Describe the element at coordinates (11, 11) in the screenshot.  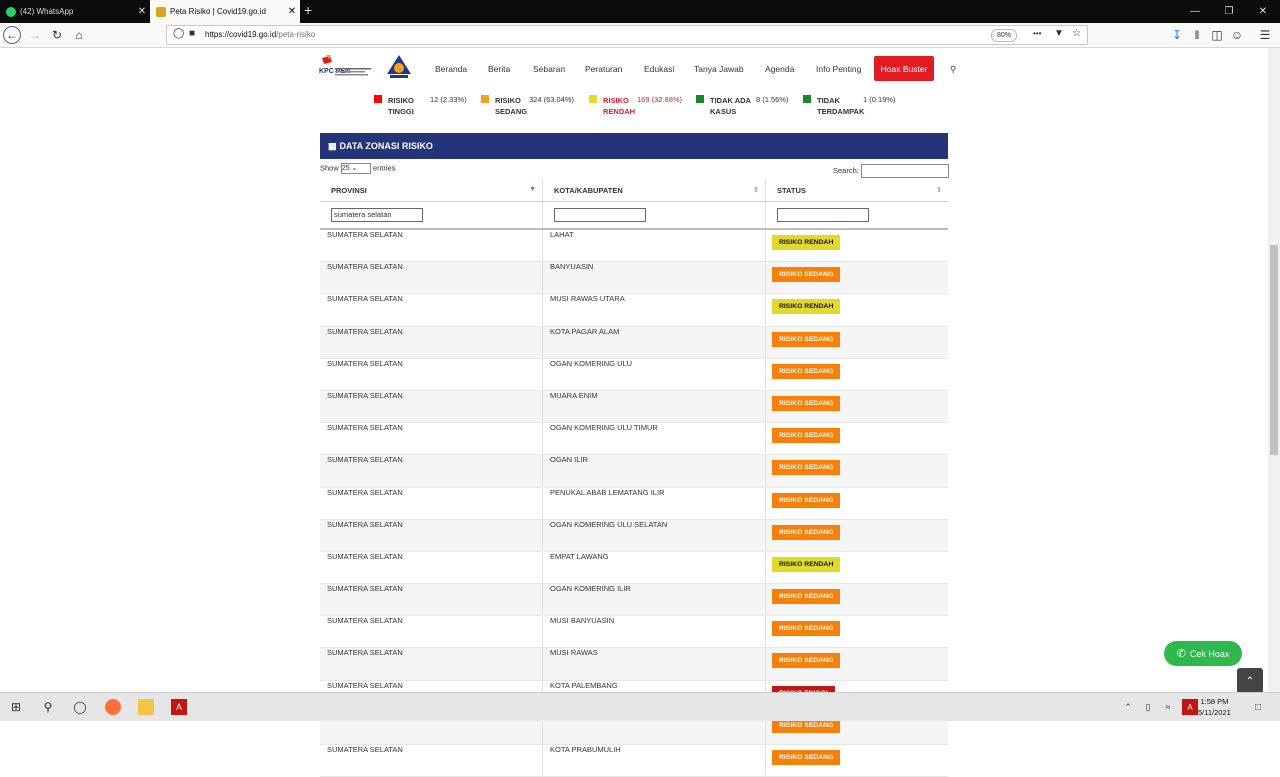
I see `whatsapp-icon` at that location.